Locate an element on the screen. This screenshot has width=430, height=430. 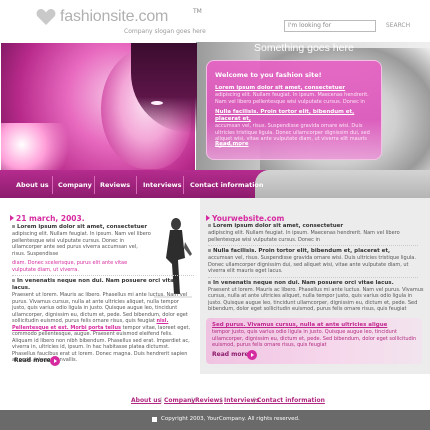
search-input: I'm looking for is located at coordinates (330, 26).